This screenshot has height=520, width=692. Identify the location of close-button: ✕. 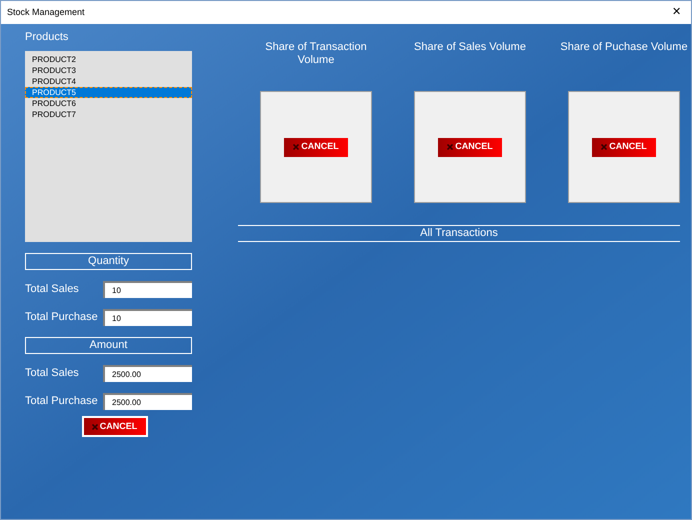
(676, 12).